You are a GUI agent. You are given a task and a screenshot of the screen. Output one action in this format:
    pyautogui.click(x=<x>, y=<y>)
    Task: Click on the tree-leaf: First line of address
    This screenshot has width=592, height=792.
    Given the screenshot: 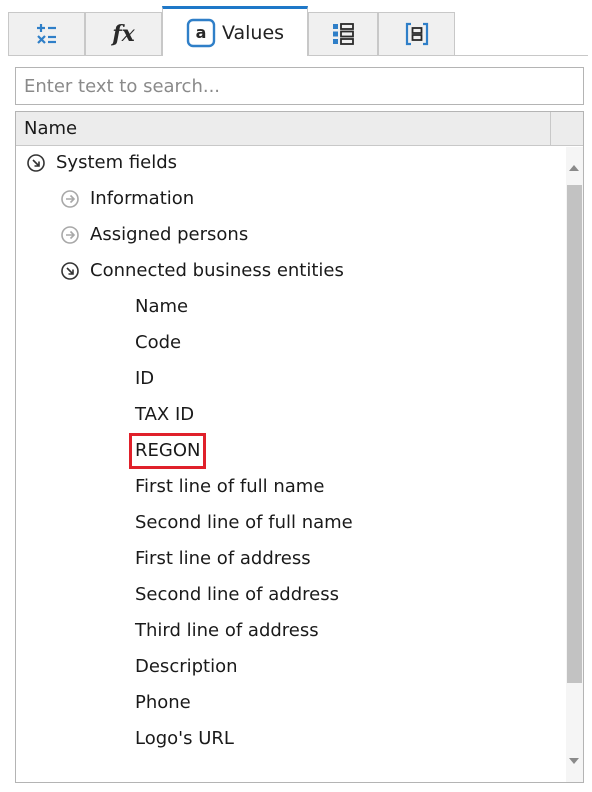 What is the action you would take?
    pyautogui.click(x=223, y=559)
    